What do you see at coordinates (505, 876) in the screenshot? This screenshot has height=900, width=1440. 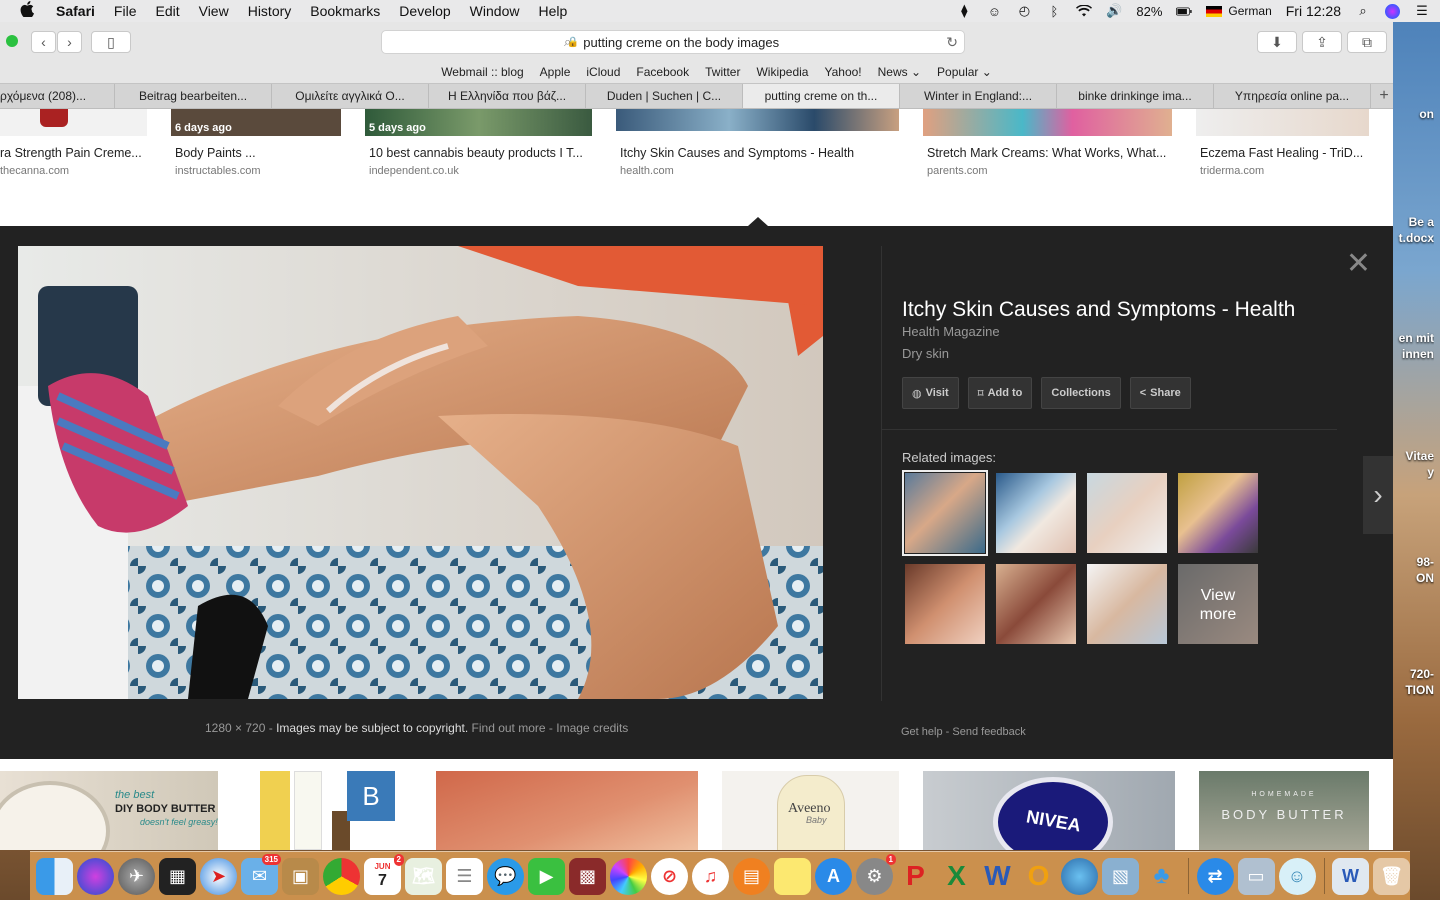 I see `messages-icon: 💬` at bounding box center [505, 876].